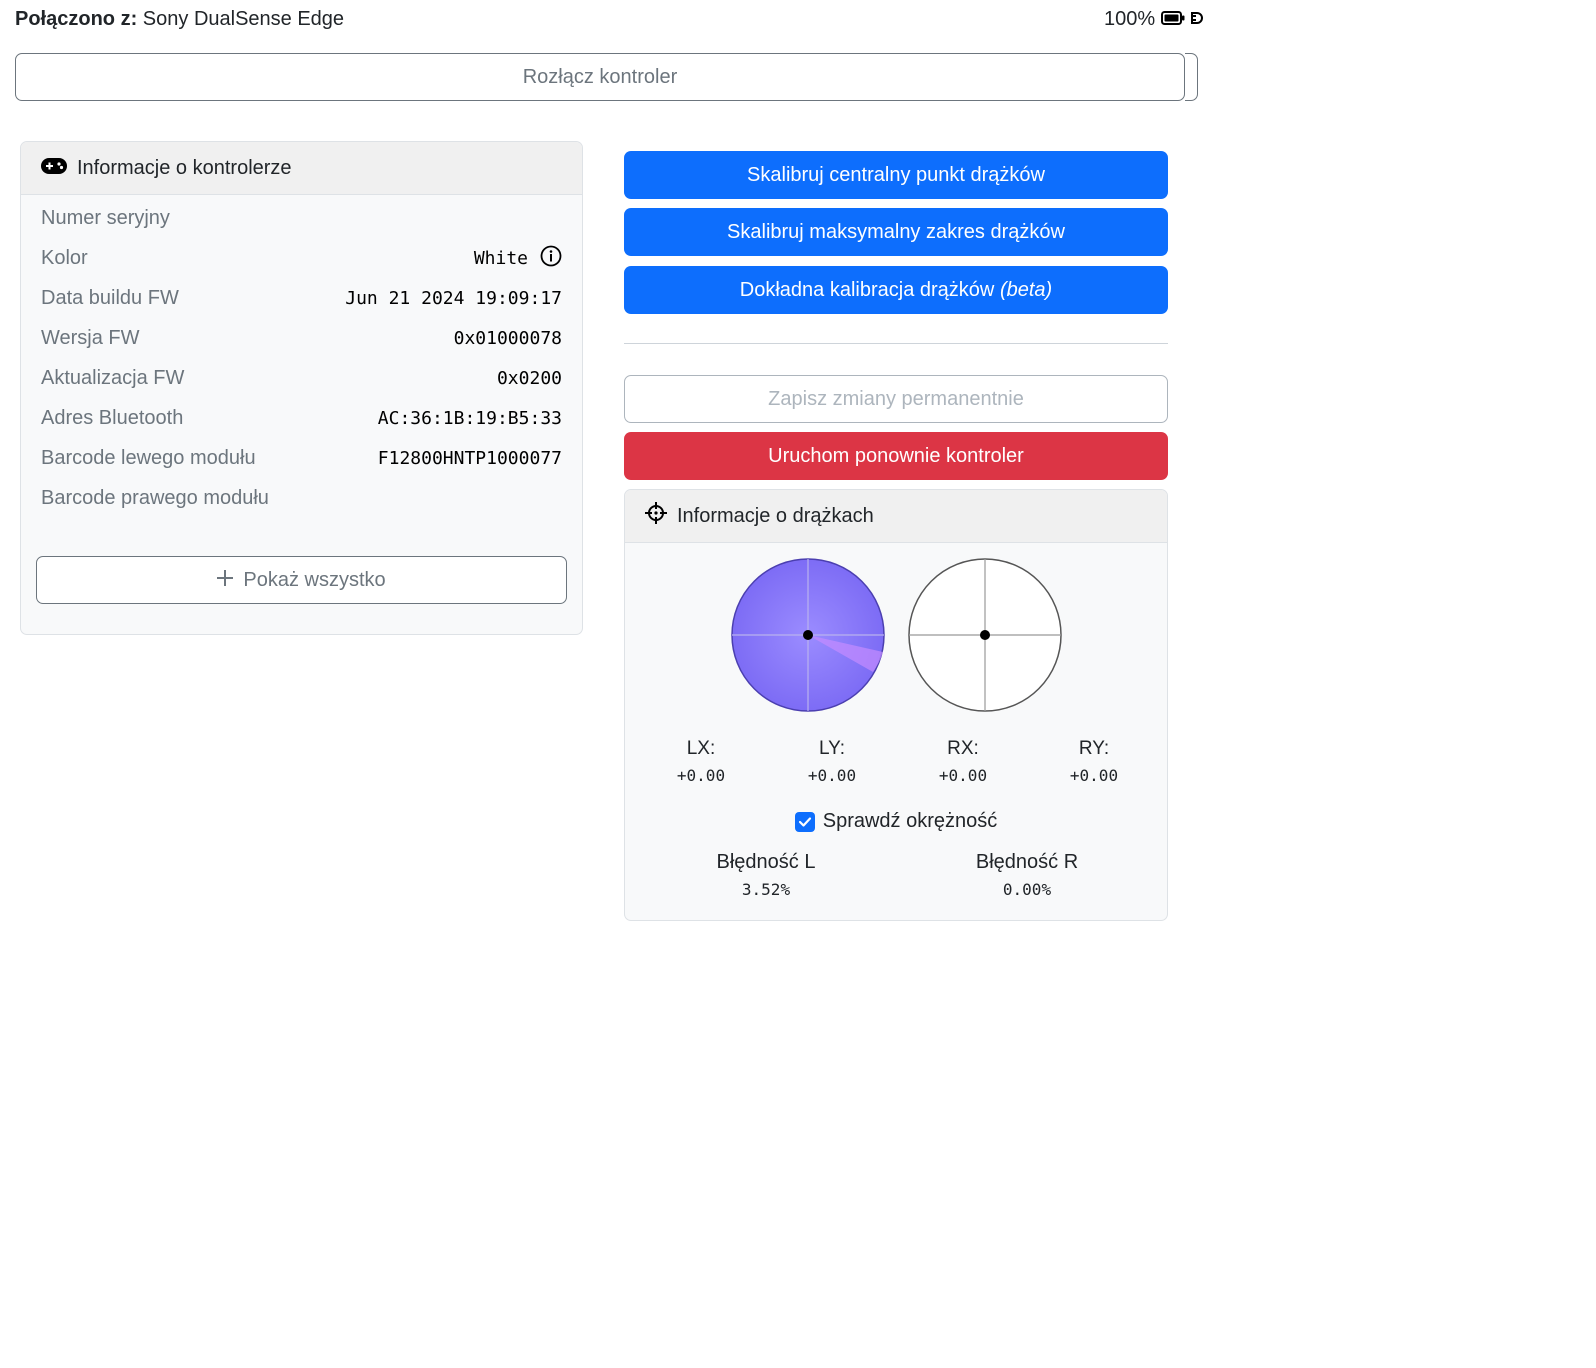 Image resolution: width=1596 pixels, height=1368 pixels. I want to click on info-label: Kolor, so click(64, 257).